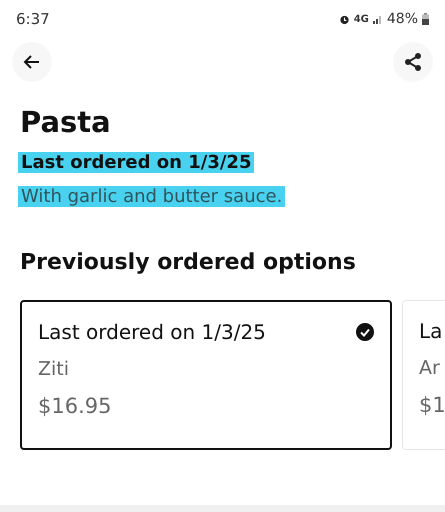  Describe the element at coordinates (365, 332) in the screenshot. I see `check-icon` at that location.